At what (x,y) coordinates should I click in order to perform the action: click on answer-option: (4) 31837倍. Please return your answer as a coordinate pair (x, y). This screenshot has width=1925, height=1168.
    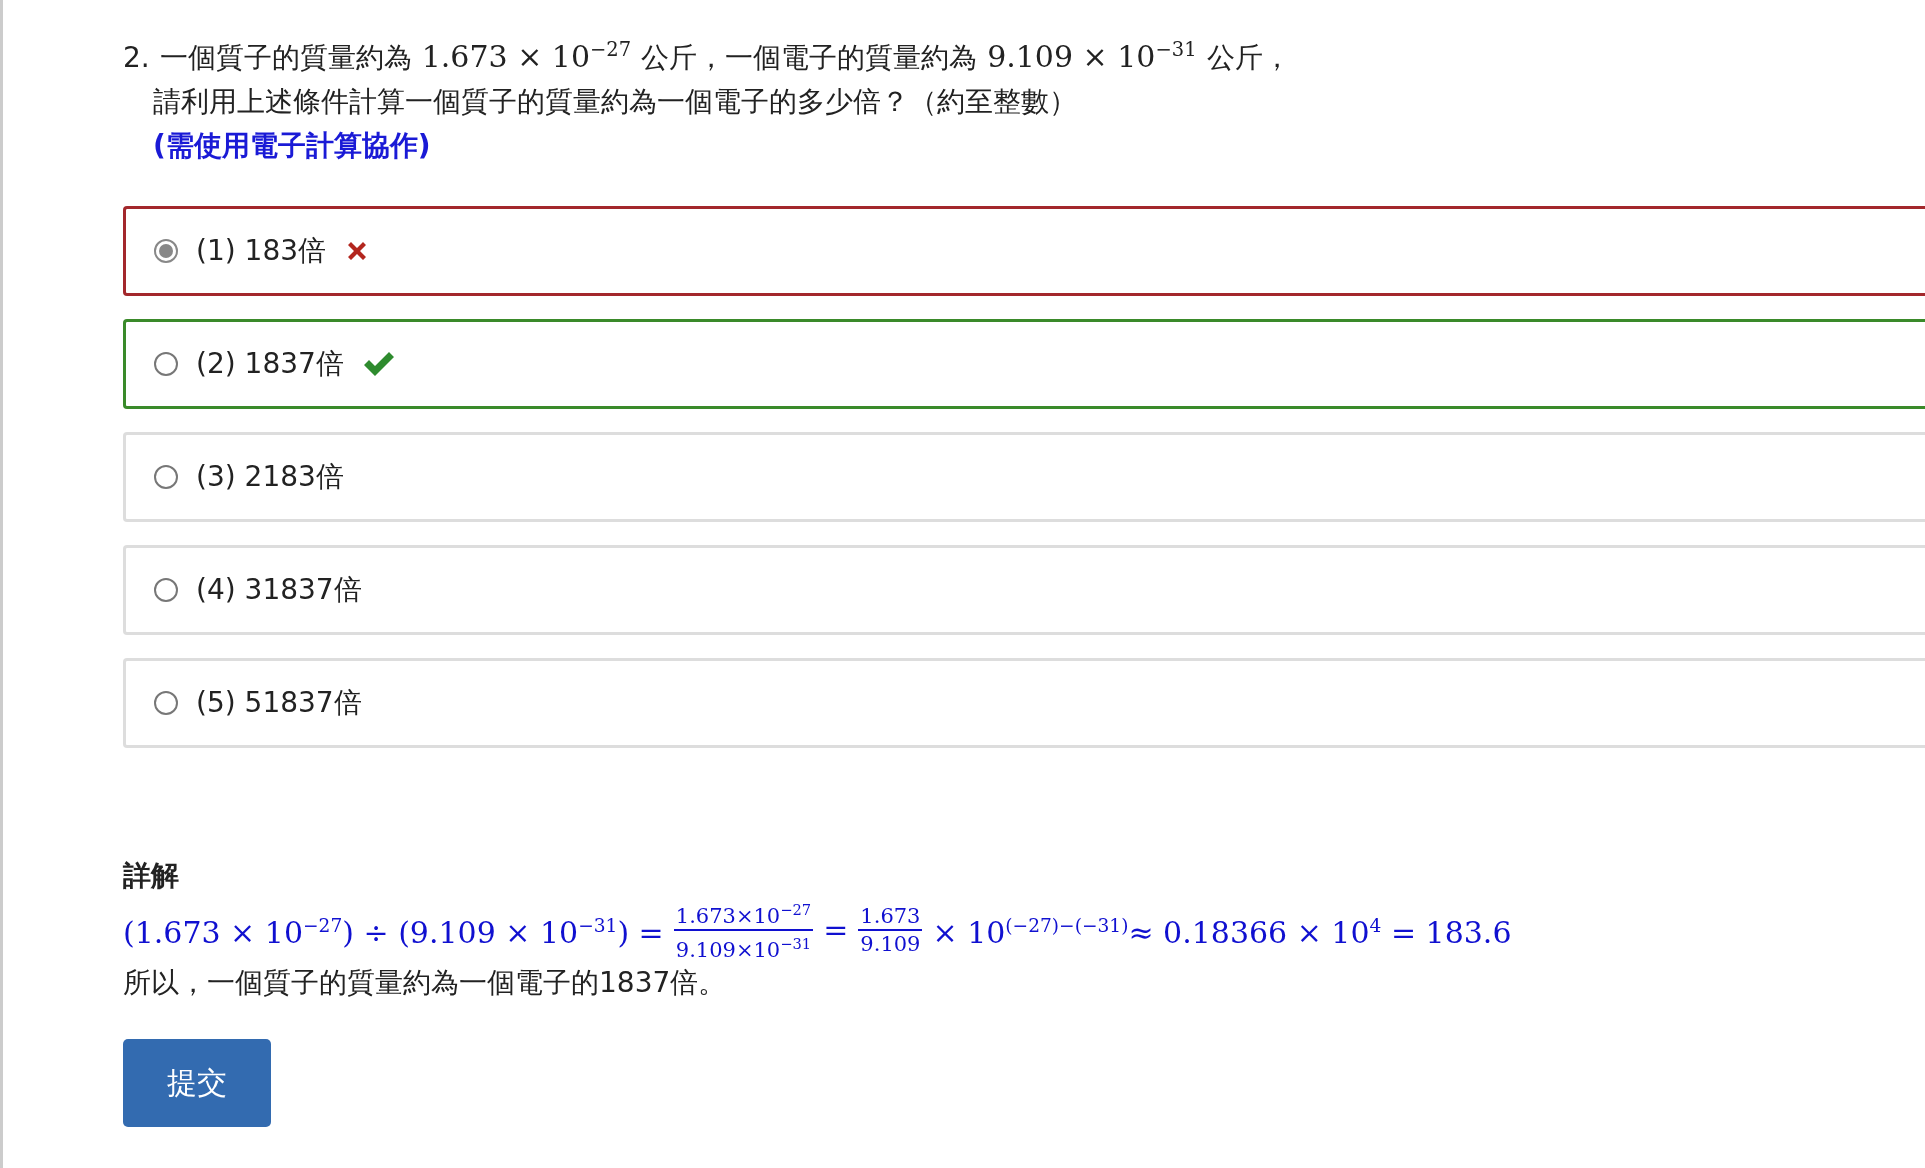
    Looking at the image, I should click on (1024, 590).